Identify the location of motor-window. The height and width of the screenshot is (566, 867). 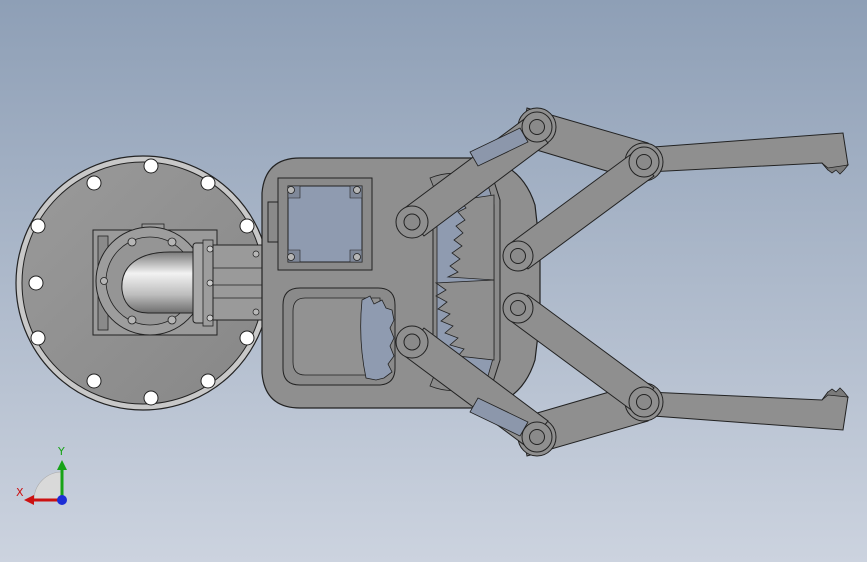
(325, 224).